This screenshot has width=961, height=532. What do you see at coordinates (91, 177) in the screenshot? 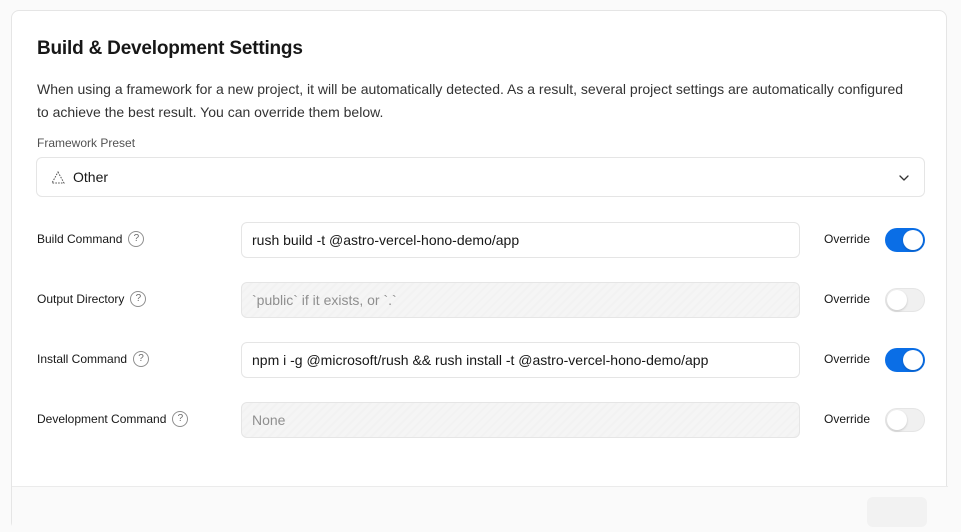
I see `framework-preset-value: Other` at bounding box center [91, 177].